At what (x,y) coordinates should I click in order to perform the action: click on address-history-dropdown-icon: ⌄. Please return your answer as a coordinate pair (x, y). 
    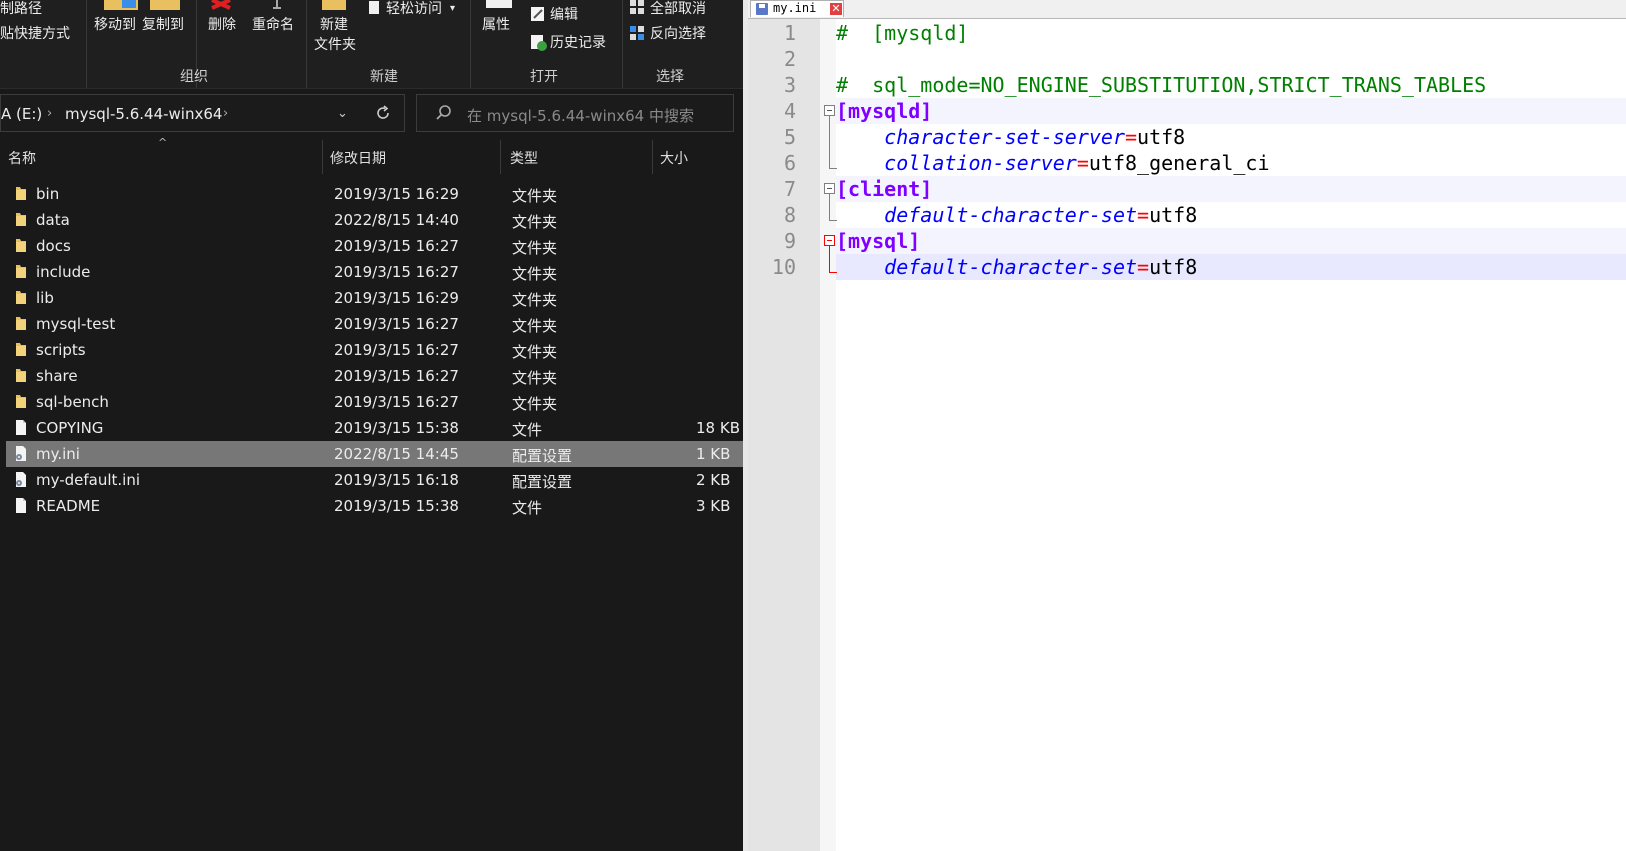
    Looking at the image, I should click on (342, 113).